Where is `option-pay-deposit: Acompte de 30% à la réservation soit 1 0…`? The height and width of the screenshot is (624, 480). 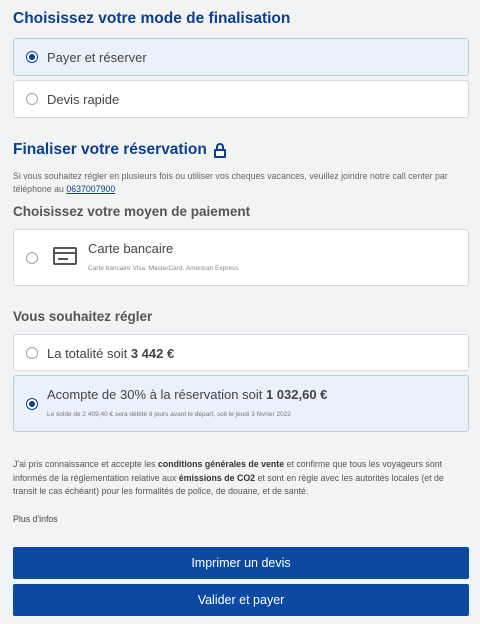 option-pay-deposit: Acompte de 30% à la réservation soit 1 0… is located at coordinates (241, 403).